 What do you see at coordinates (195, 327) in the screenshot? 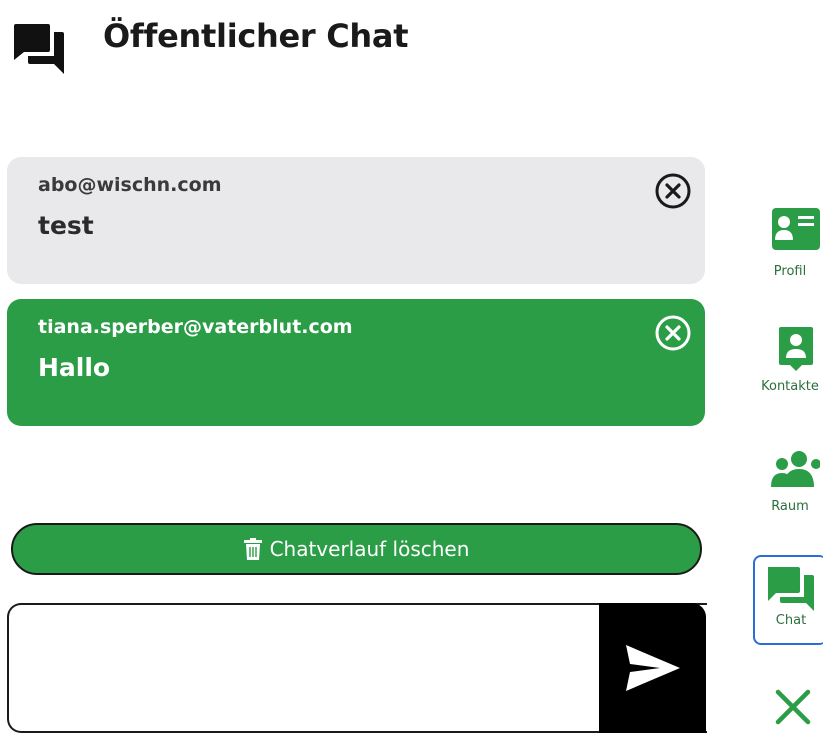
I see `message-sender: tiana.sperber@vaterblut.com` at bounding box center [195, 327].